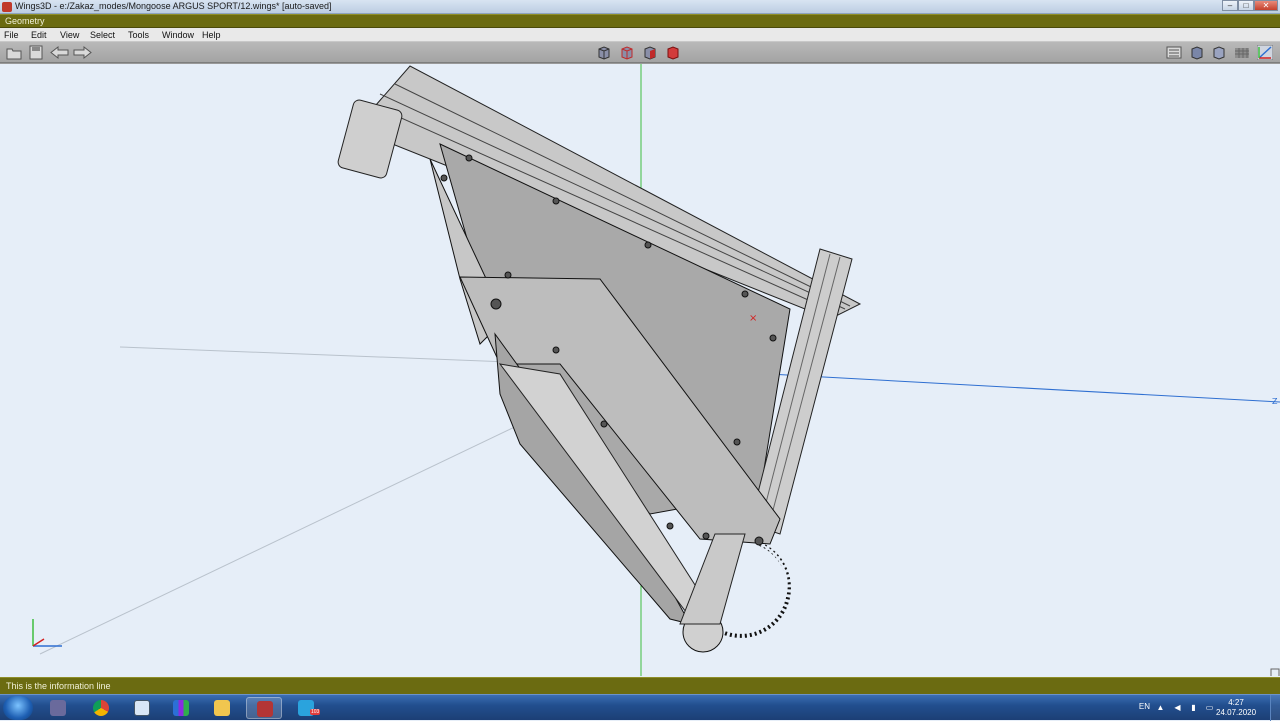  I want to click on taskbar-app-wings3d, so click(264, 708).